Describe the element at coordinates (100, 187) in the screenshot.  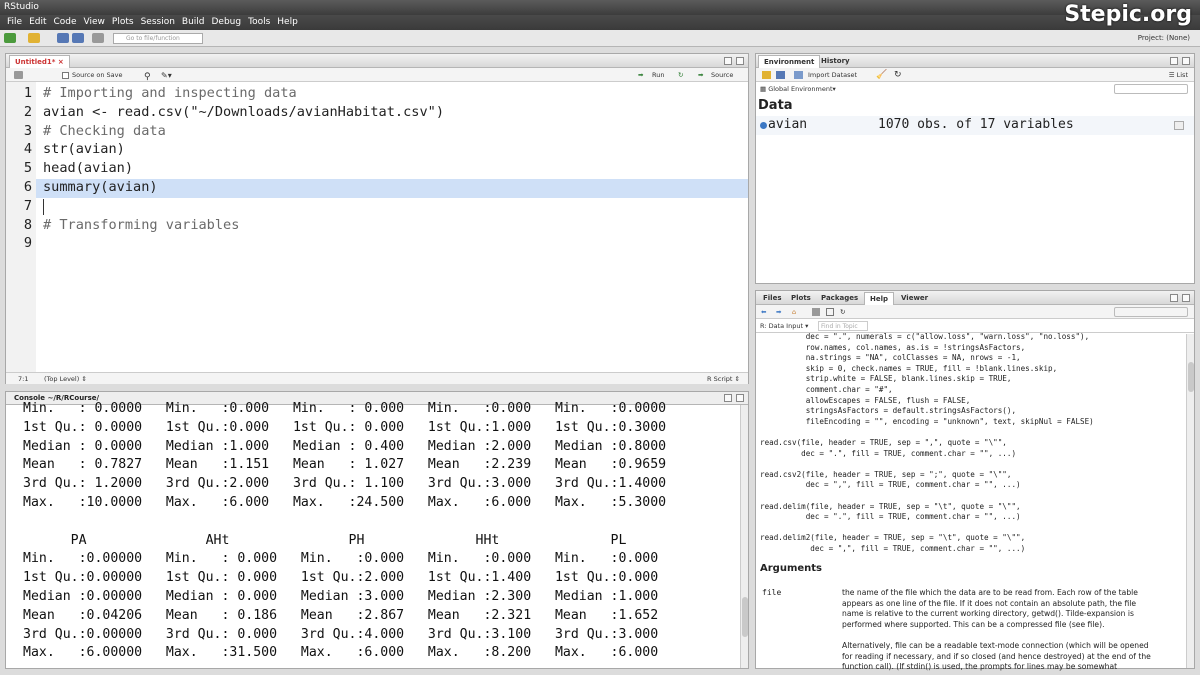
I see `code-line: summary(avian)` at that location.